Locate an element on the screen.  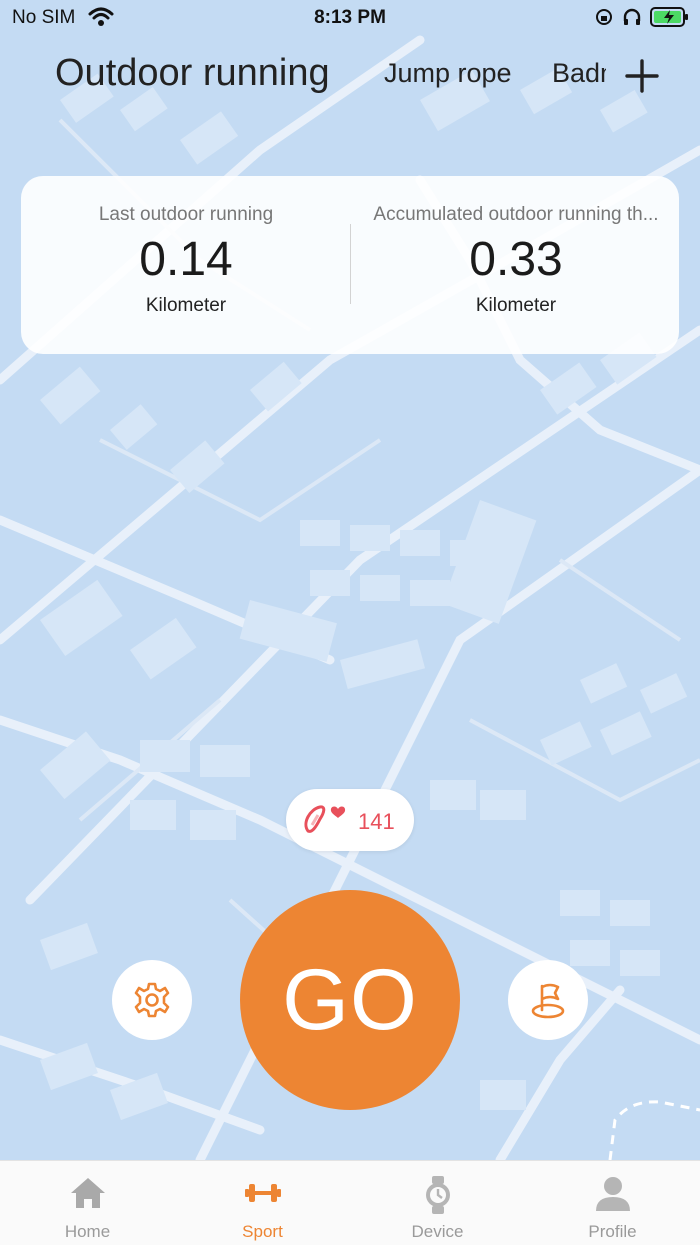
sport-settings-button is located at coordinates (152, 1000).